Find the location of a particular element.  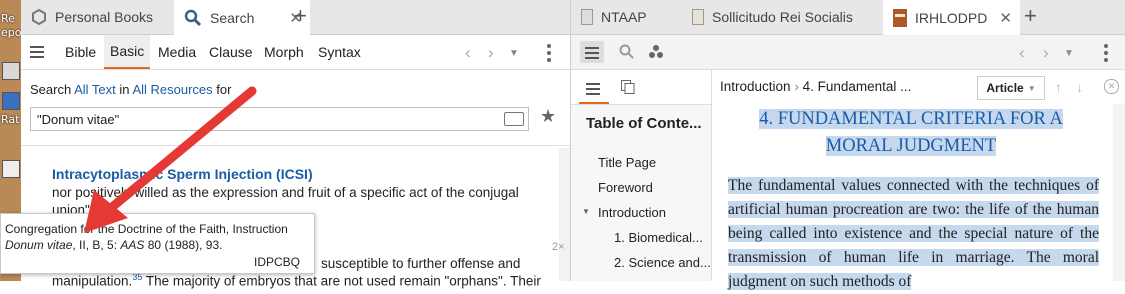

tab-media: Media is located at coordinates (177, 52).